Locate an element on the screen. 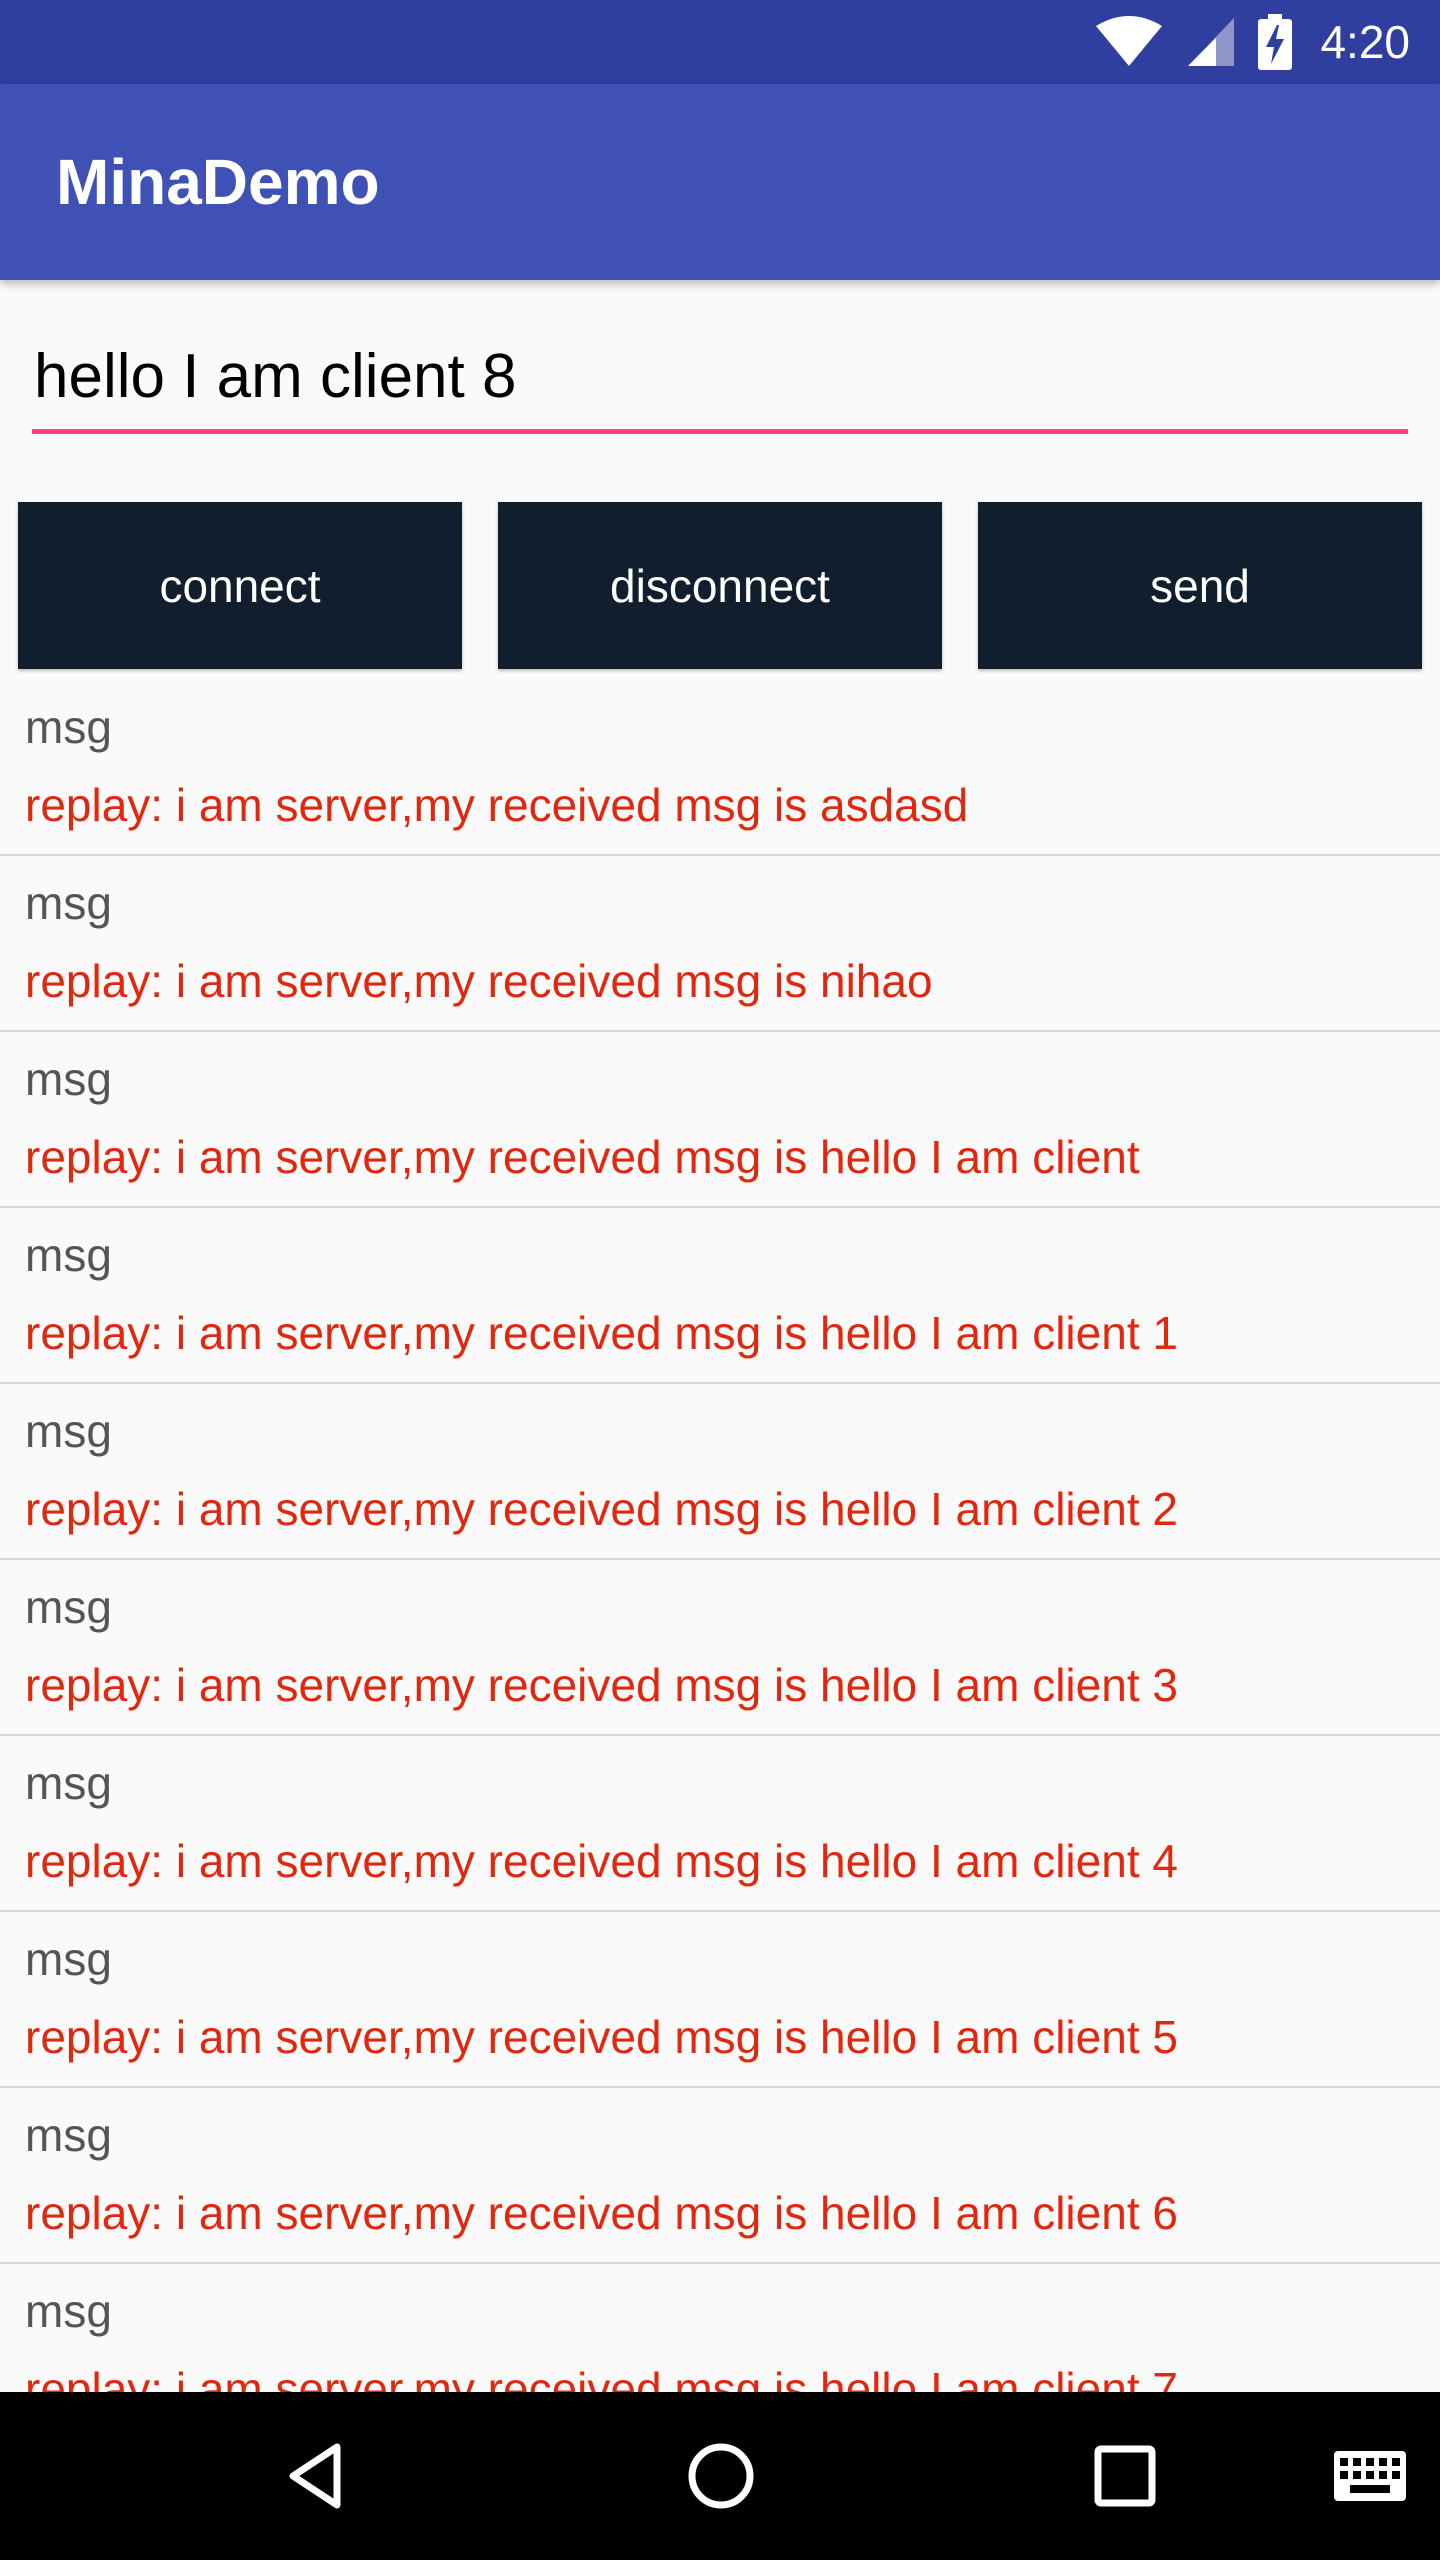  keyboard-button is located at coordinates (1370, 2476).